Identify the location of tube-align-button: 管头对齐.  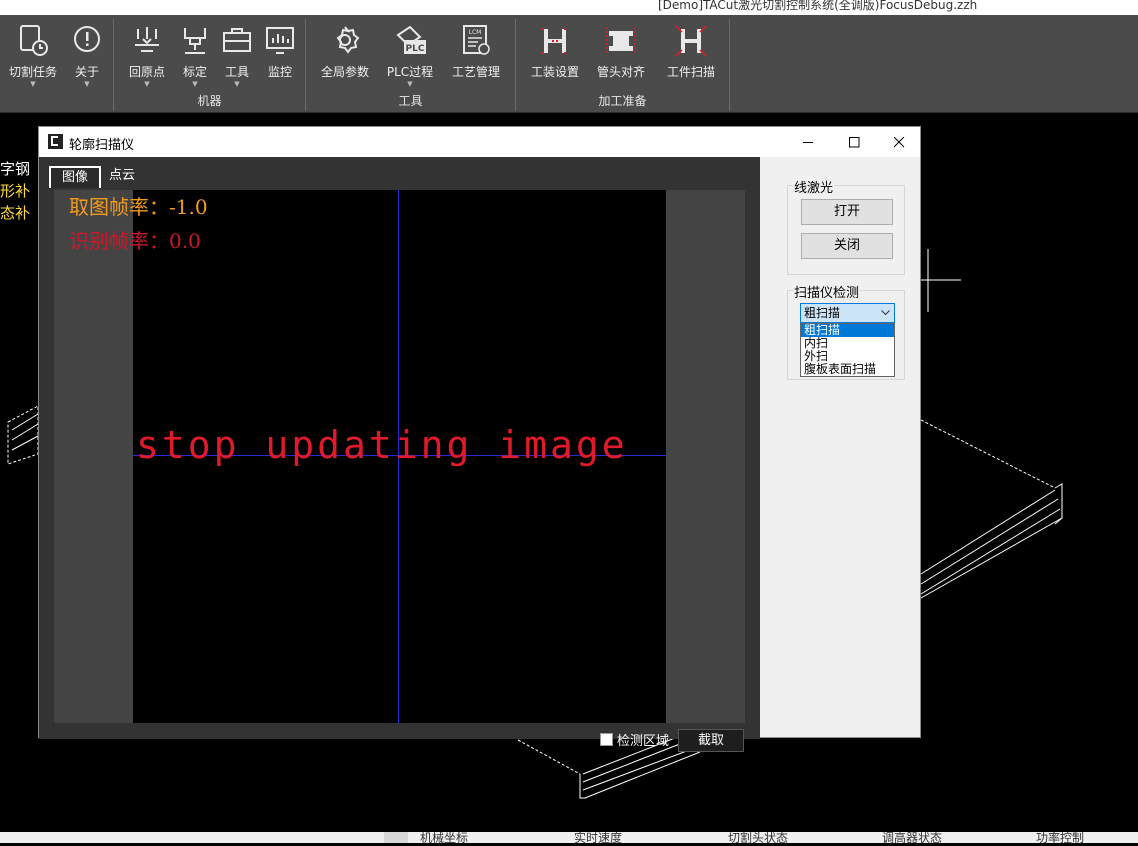
(621, 51).